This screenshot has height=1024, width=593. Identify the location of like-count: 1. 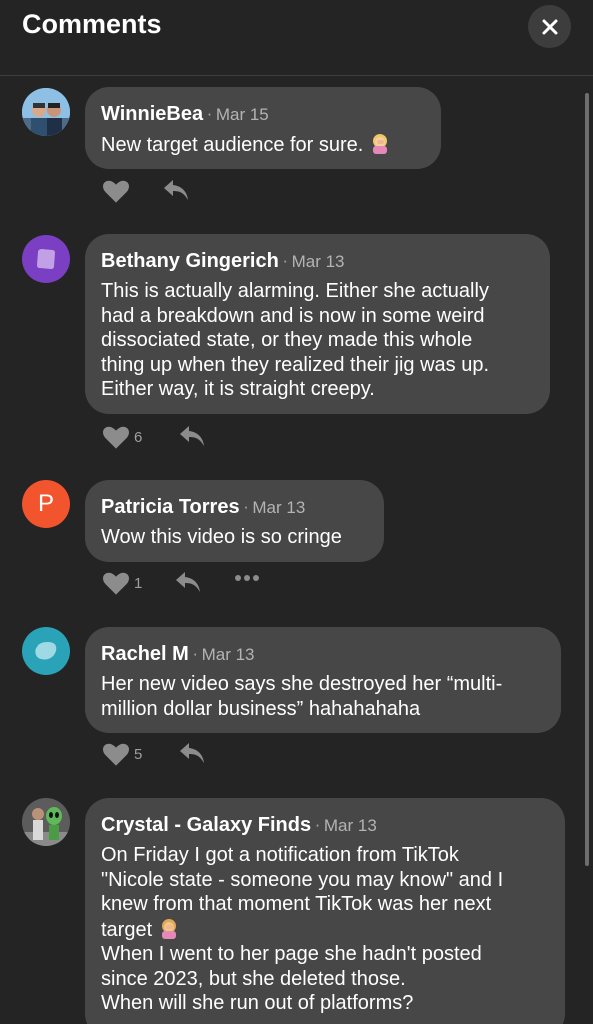
(138, 583).